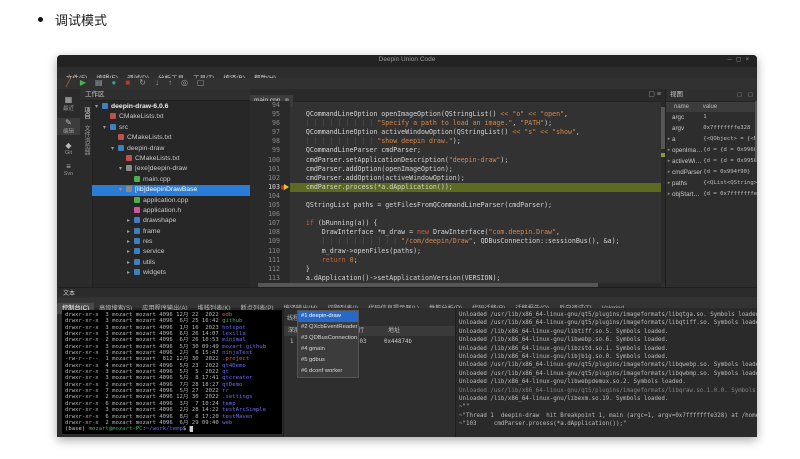 The image size is (800, 459). I want to click on line-number: 107, so click(270, 224).